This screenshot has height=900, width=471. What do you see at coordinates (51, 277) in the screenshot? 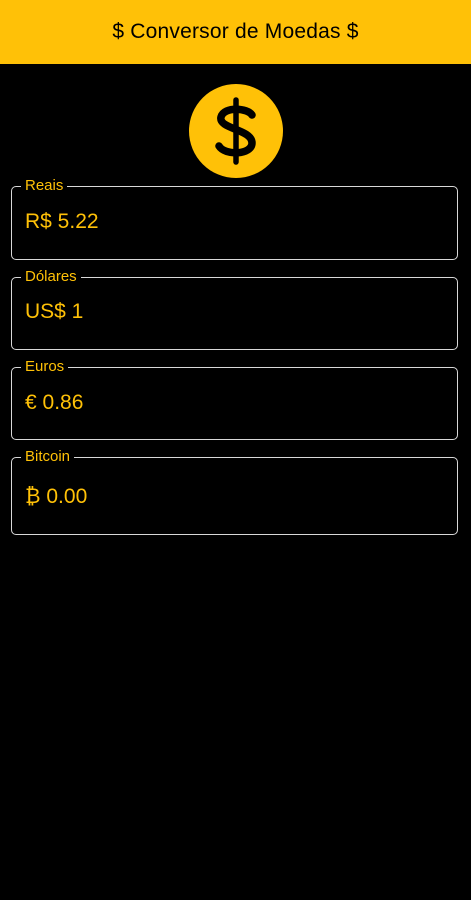
I see `dolares-label: Dólares` at bounding box center [51, 277].